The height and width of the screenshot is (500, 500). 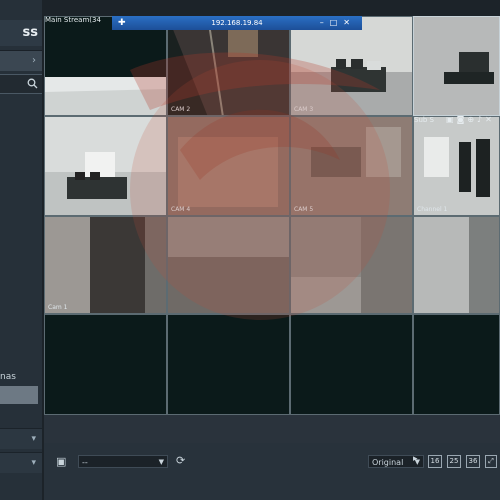 I want to click on sidebar-selected-item, so click(x=19, y=395).